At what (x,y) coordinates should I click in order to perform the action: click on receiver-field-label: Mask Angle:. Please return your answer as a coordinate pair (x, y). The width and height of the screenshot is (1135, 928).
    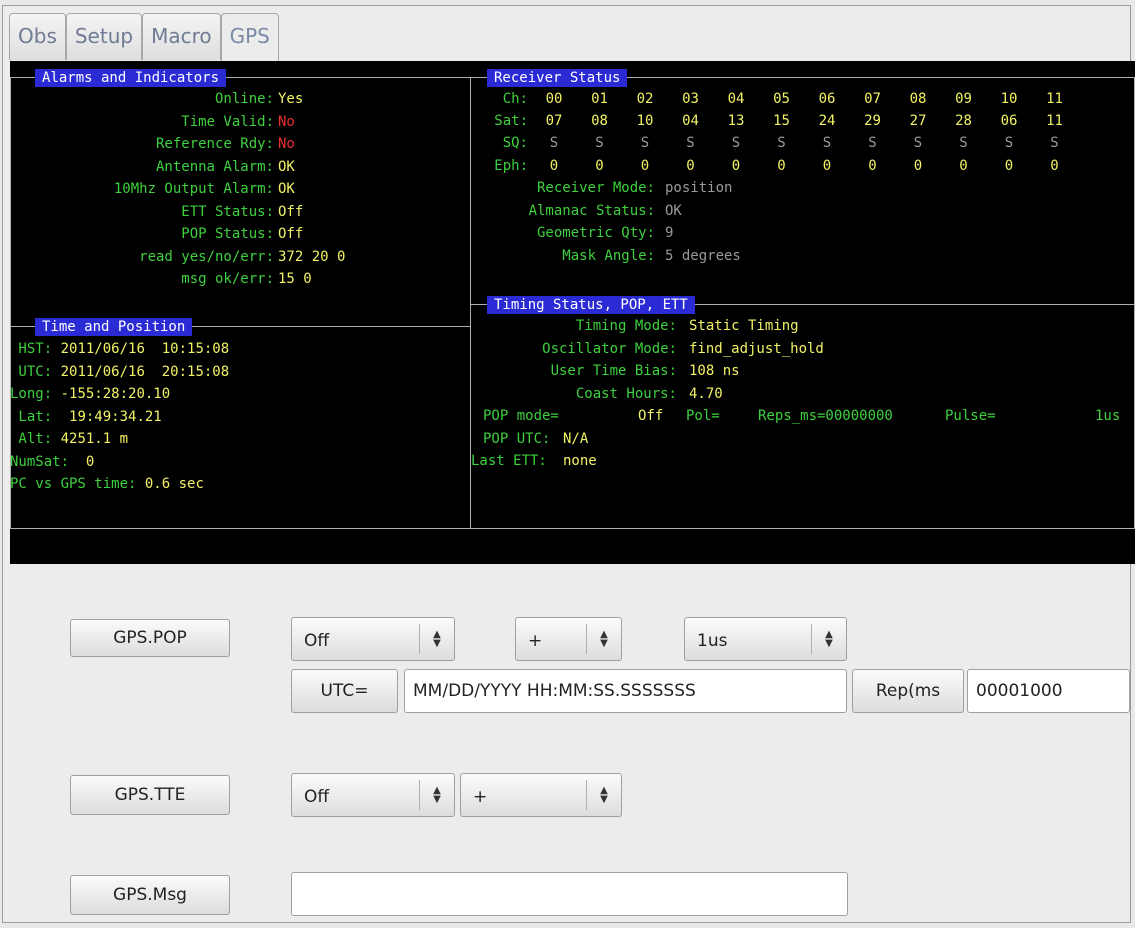
    Looking at the image, I should click on (608, 255).